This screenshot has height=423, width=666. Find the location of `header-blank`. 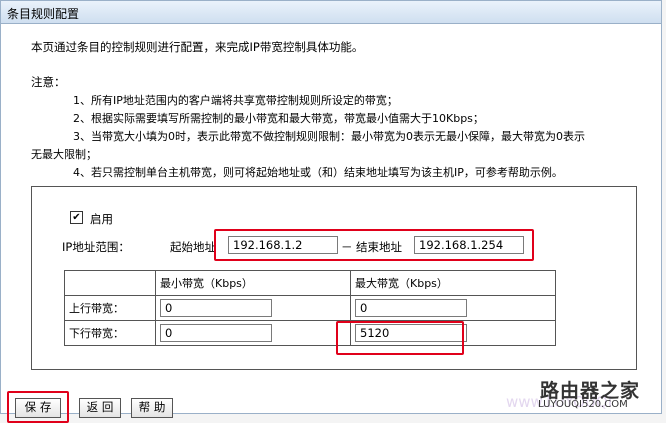

header-blank is located at coordinates (110, 283).